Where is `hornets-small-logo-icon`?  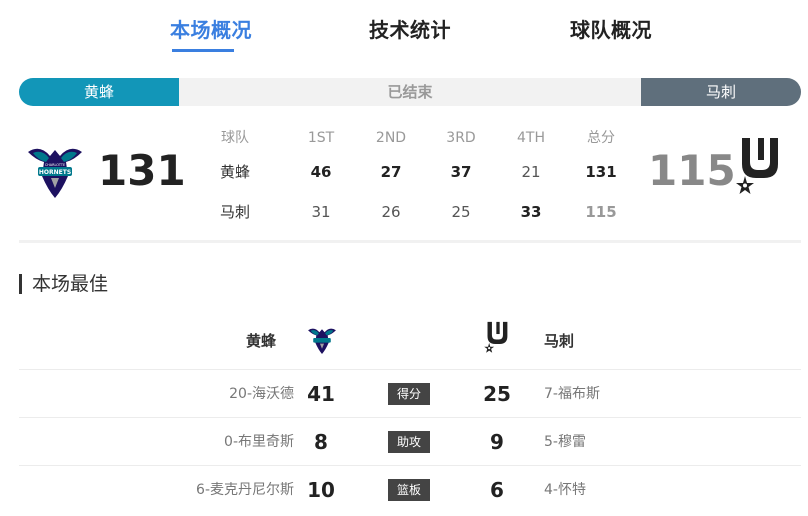
hornets-small-logo-icon is located at coordinates (322, 339).